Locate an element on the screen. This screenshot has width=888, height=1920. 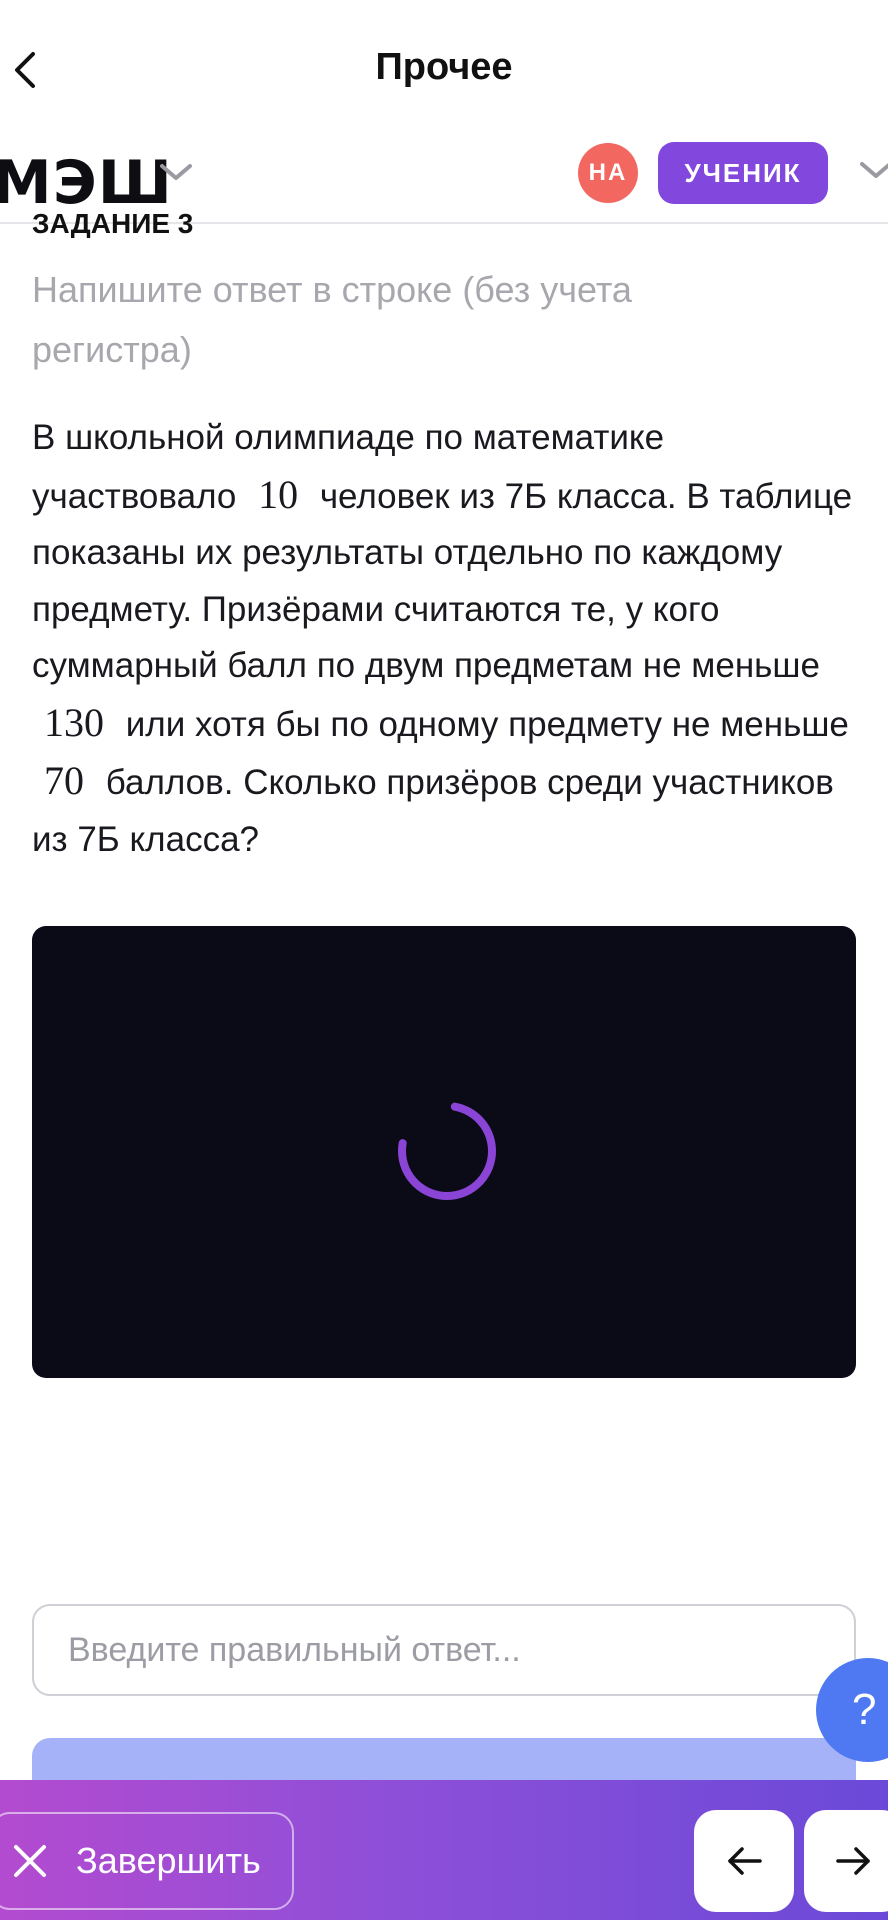
math-number: 10 is located at coordinates (278, 494).